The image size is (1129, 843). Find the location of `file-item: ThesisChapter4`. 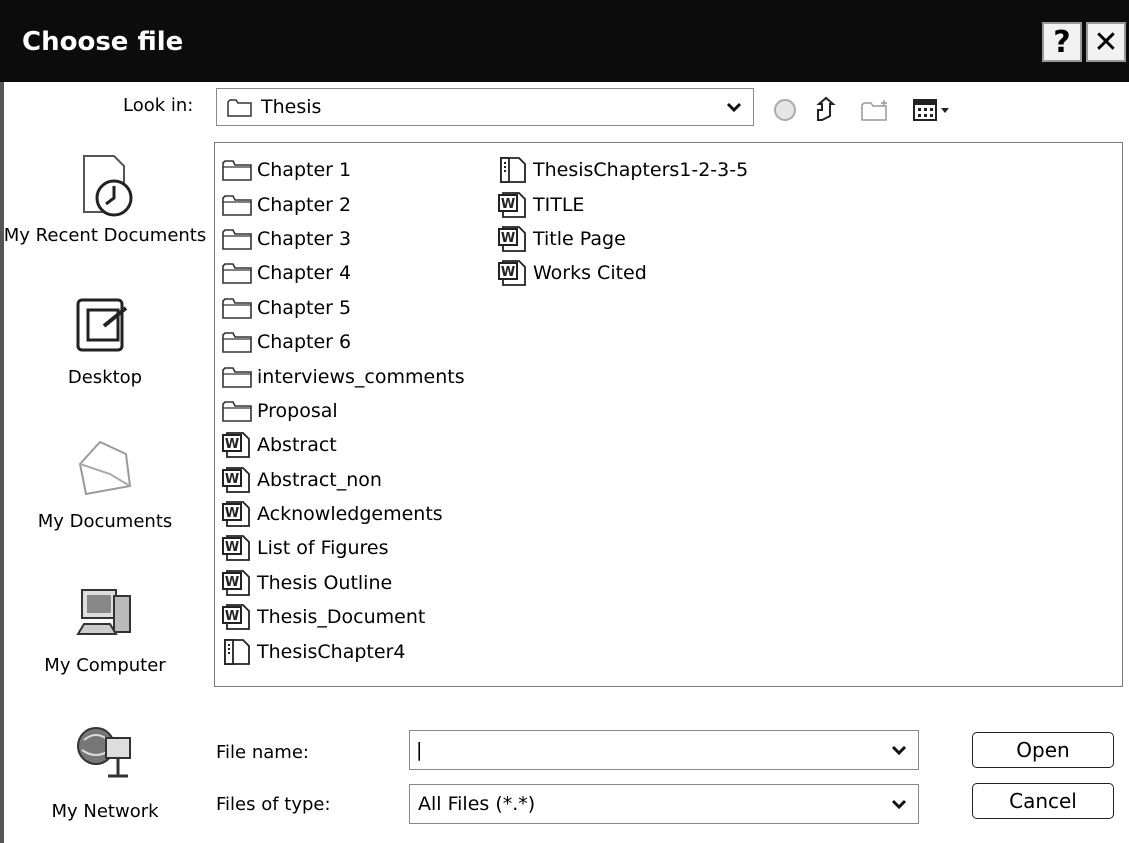

file-item: ThesisChapter4 is located at coordinates (343, 651).